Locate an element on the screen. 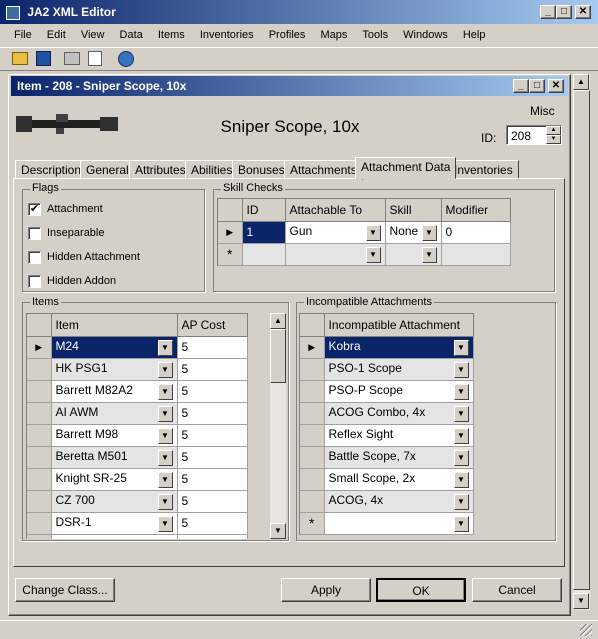 This screenshot has height=639, width=598. child-close-button: ✕ is located at coordinates (556, 86).